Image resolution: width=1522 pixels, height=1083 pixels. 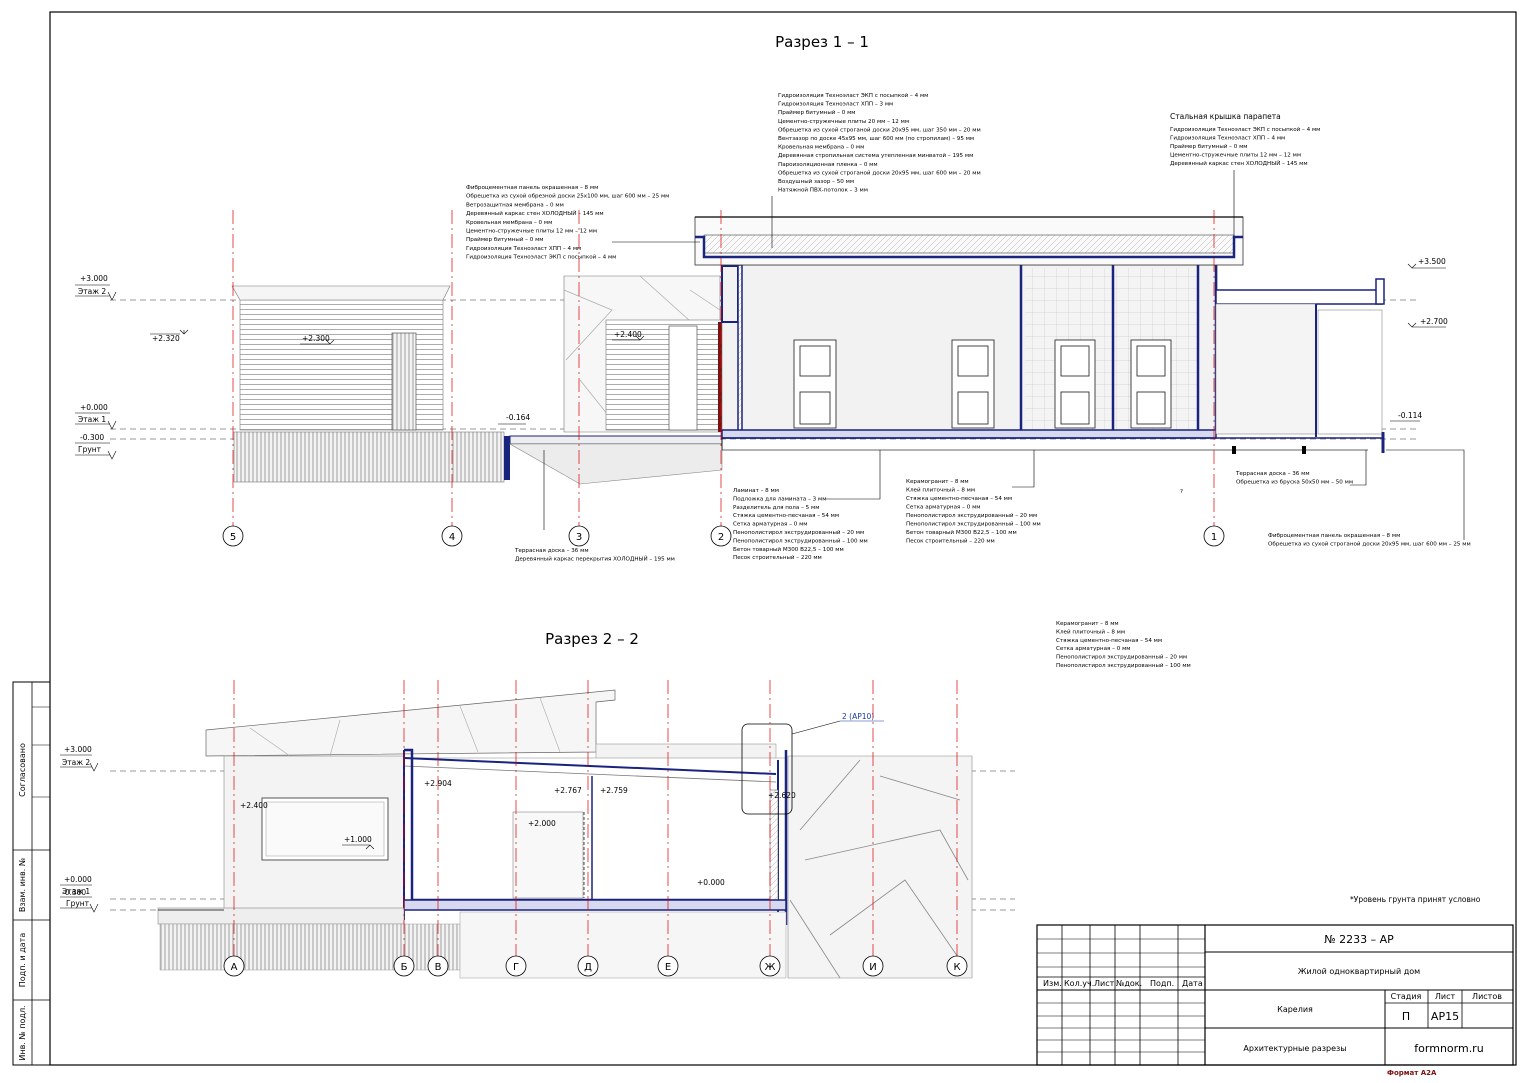 What do you see at coordinates (723, 536) in the screenshot?
I see `section-1-axis-bubbles: 5 4 3 2 1` at bounding box center [723, 536].